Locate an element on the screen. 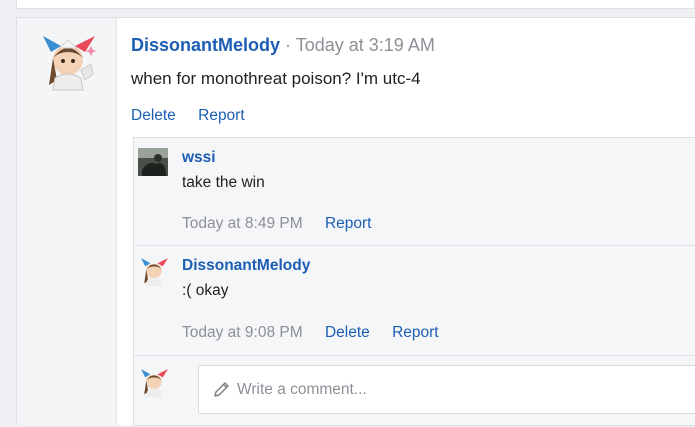 This screenshot has width=695, height=427. composer-avatar is located at coordinates (154, 382).